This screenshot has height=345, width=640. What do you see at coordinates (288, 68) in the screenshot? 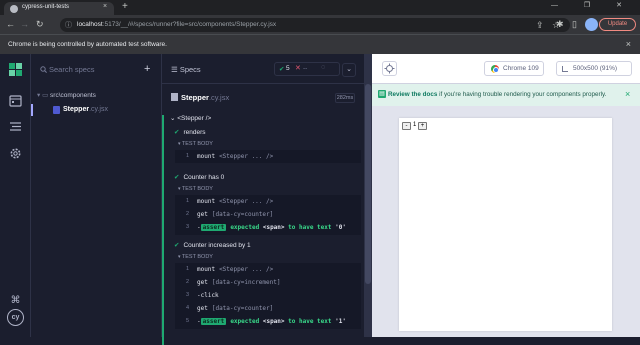
I see `passed-count: 5` at bounding box center [288, 68].